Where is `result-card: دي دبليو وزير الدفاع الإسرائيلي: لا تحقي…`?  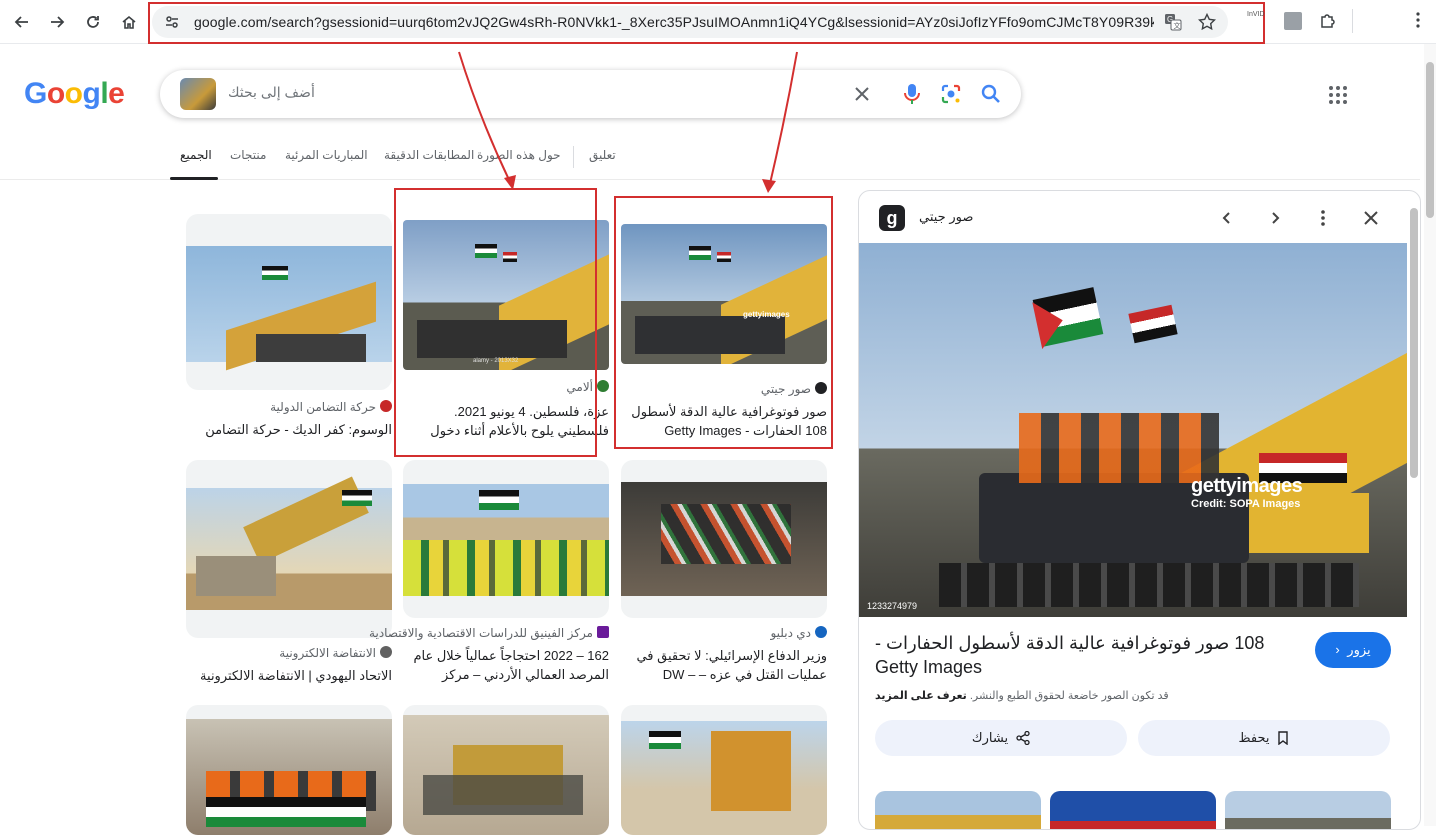
result-card: دي دبليو وزير الدفاع الإسرائيلي: لا تحقي… is located at coordinates (724, 575).